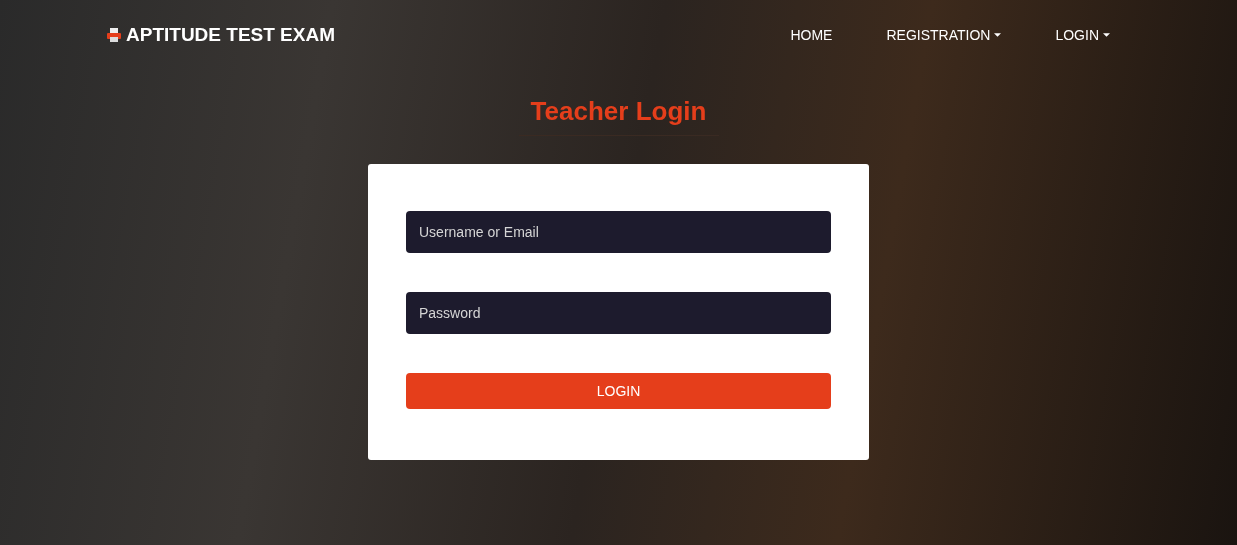 Image resolution: width=1237 pixels, height=545 pixels. What do you see at coordinates (114, 35) in the screenshot?
I see `printer-icon` at bounding box center [114, 35].